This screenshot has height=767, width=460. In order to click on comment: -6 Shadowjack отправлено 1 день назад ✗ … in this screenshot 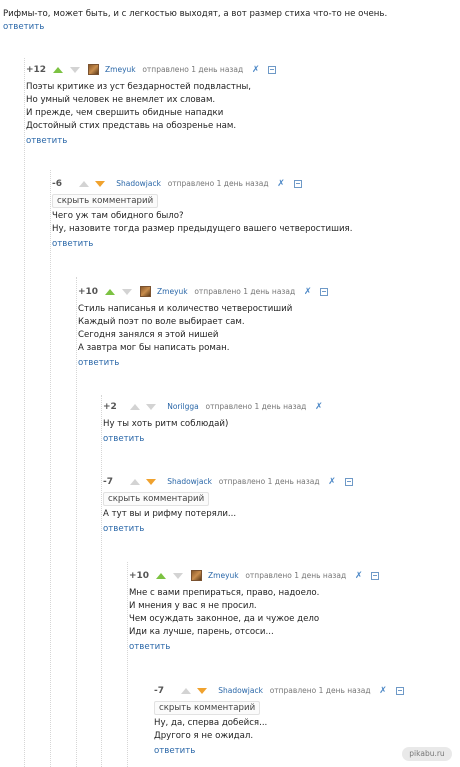, I will do `click(256, 213)`.